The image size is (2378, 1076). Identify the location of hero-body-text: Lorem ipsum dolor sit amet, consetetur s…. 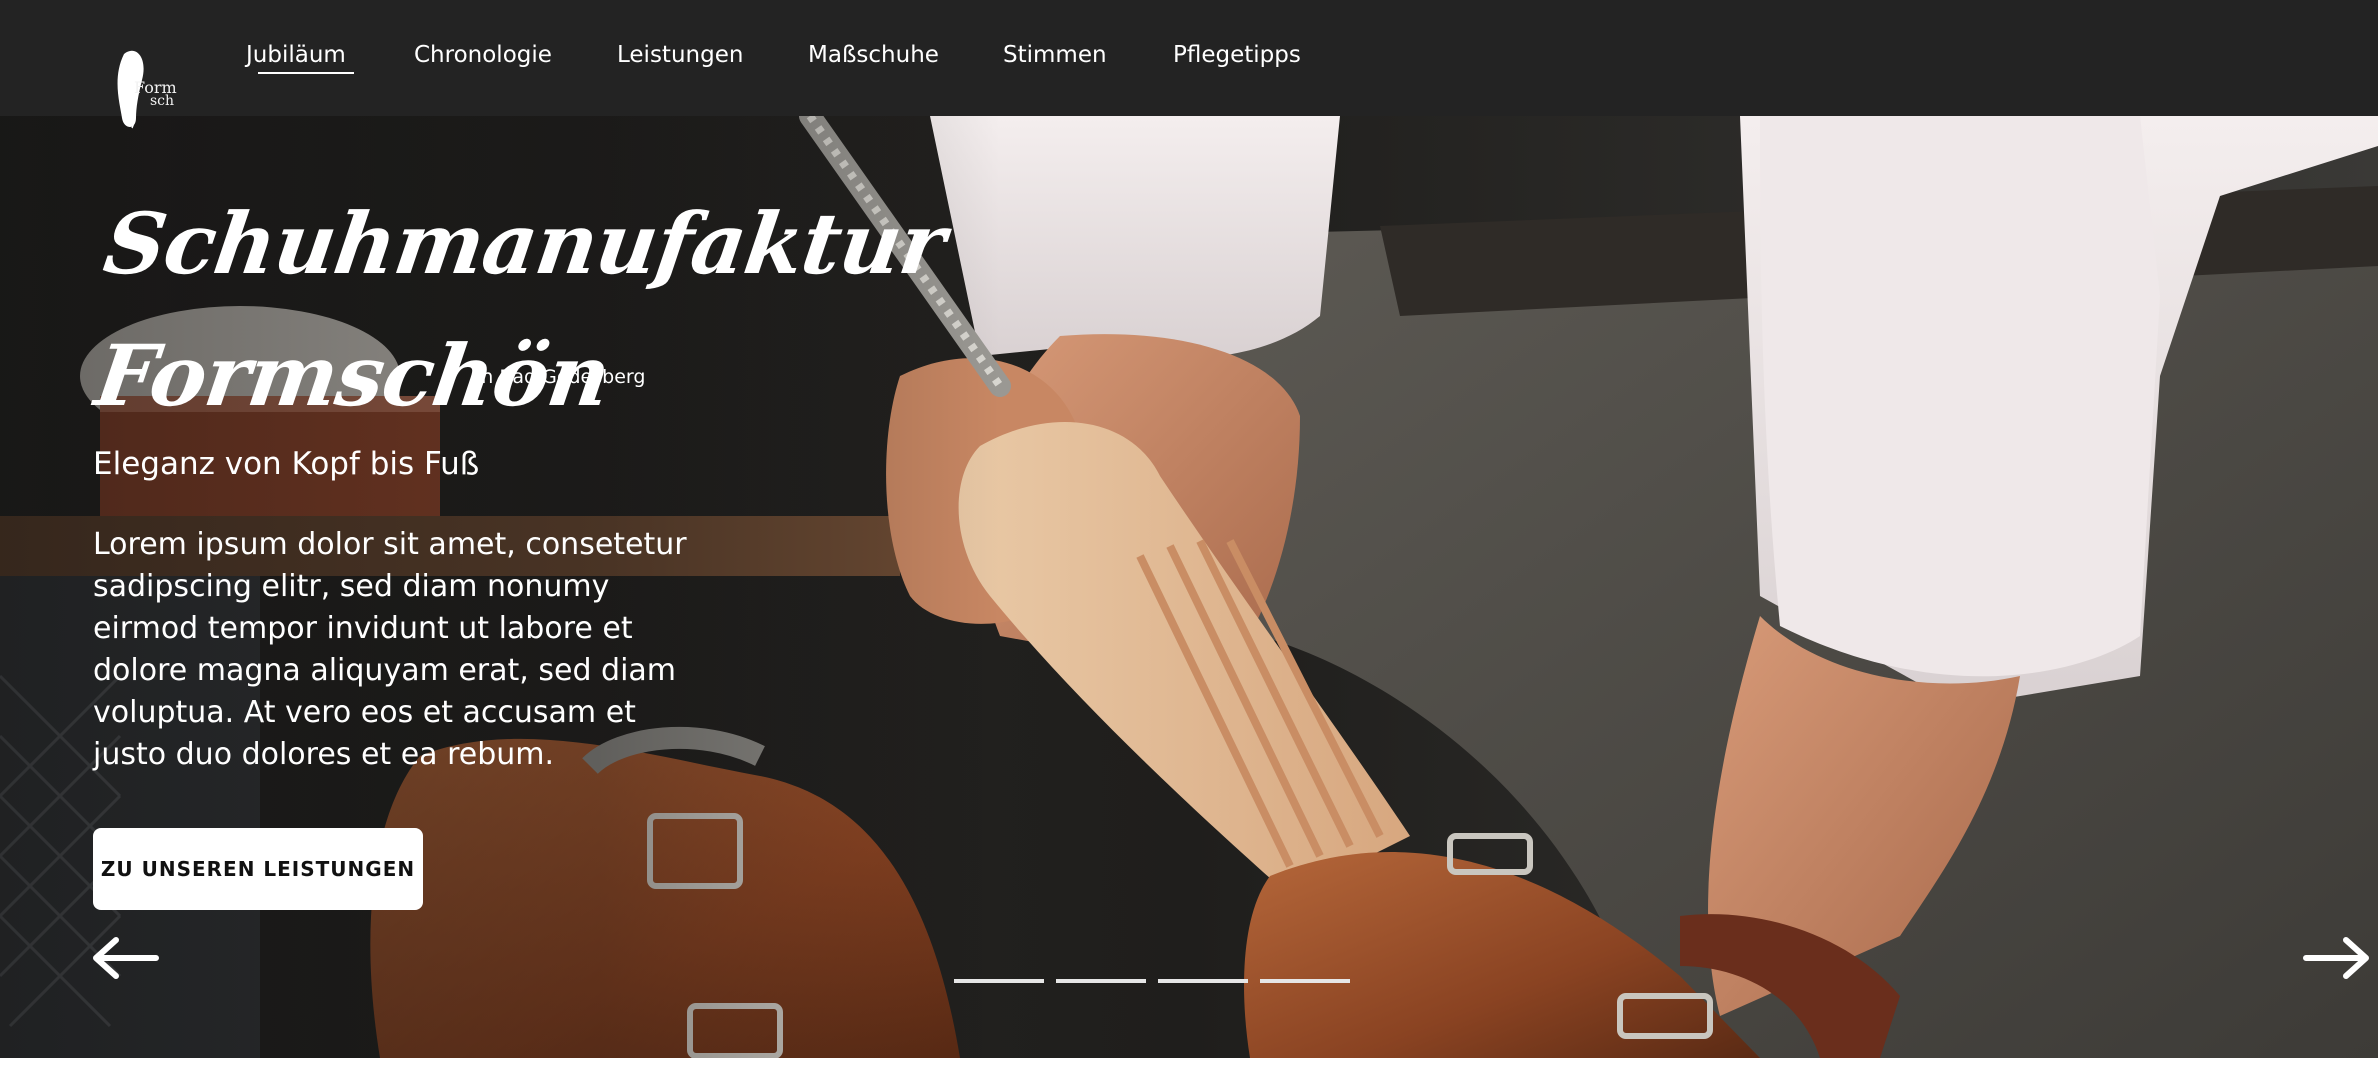
(390, 649).